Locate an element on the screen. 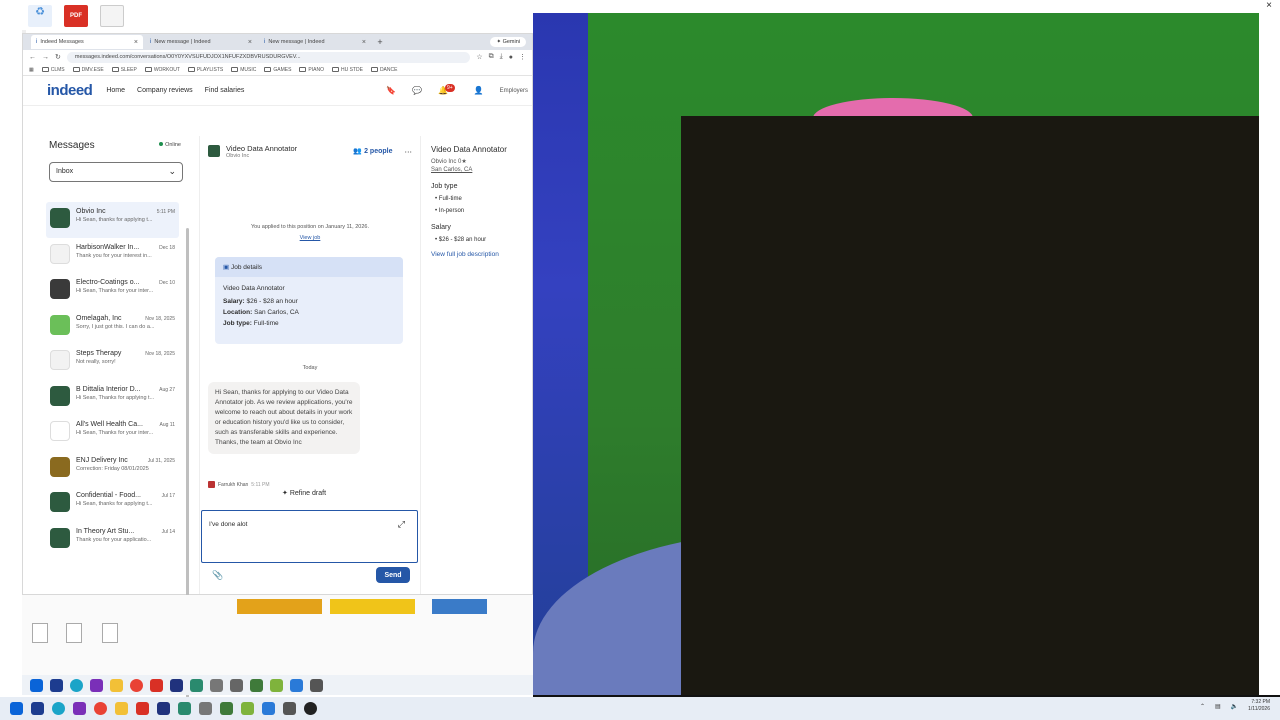 The image size is (1280, 720). reload-icon: ↻ is located at coordinates (58, 57).